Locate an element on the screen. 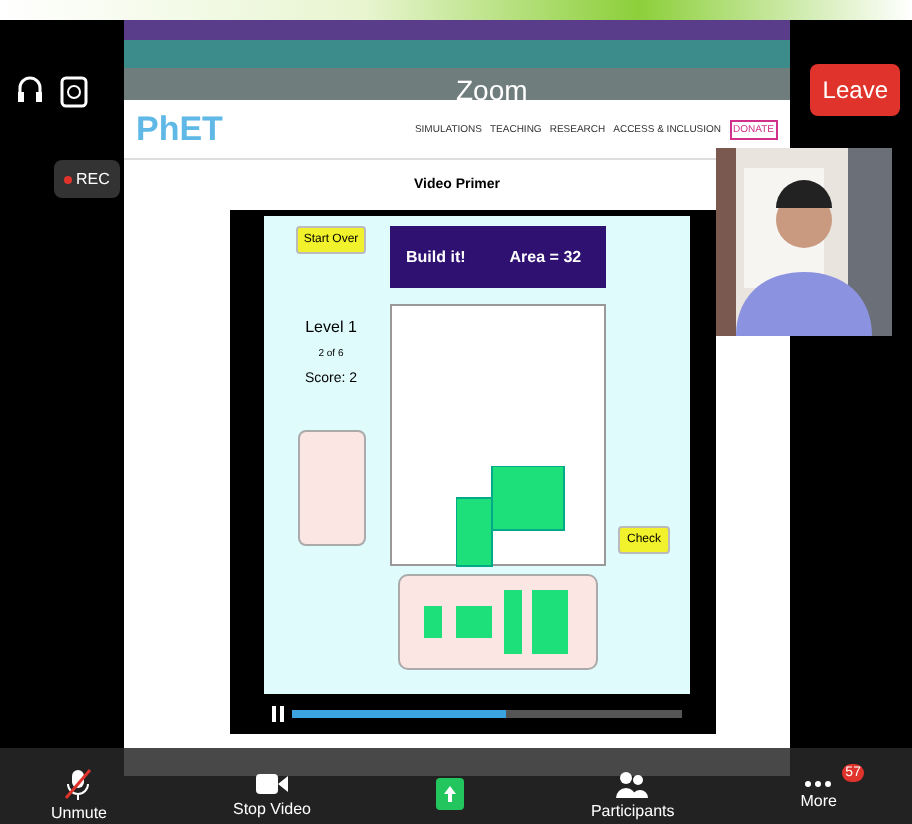 This screenshot has width=912, height=824. recording-indicator: REC is located at coordinates (87, 179).